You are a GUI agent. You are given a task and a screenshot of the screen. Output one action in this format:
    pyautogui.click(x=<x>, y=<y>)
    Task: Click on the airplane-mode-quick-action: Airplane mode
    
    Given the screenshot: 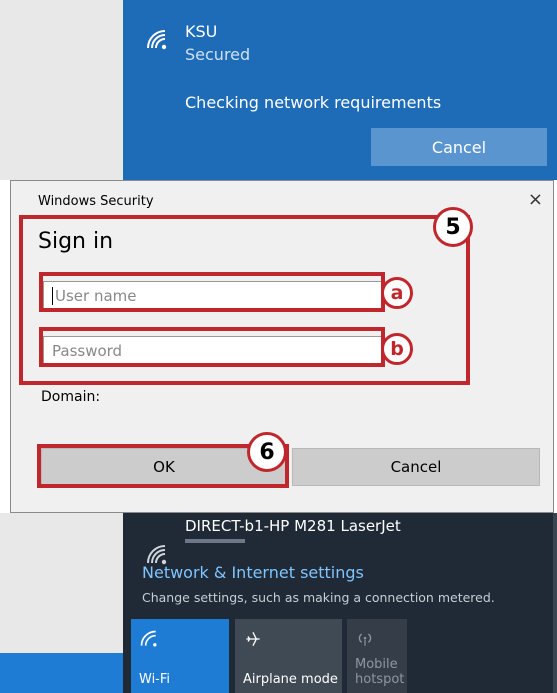 What is the action you would take?
    pyautogui.click(x=288, y=656)
    